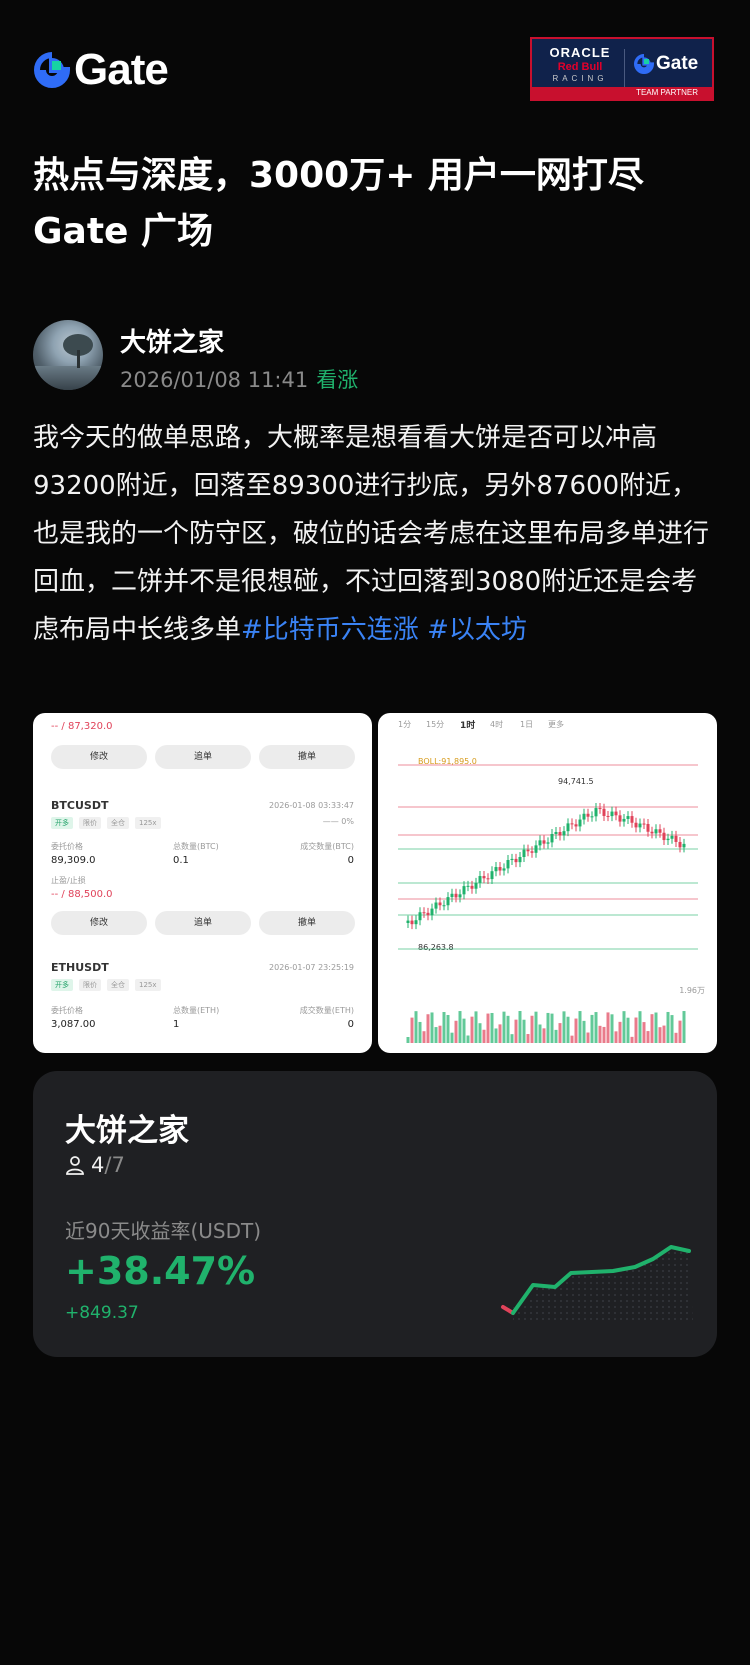 The height and width of the screenshot is (1665, 750). I want to click on order-chip: 125x, so click(148, 823).